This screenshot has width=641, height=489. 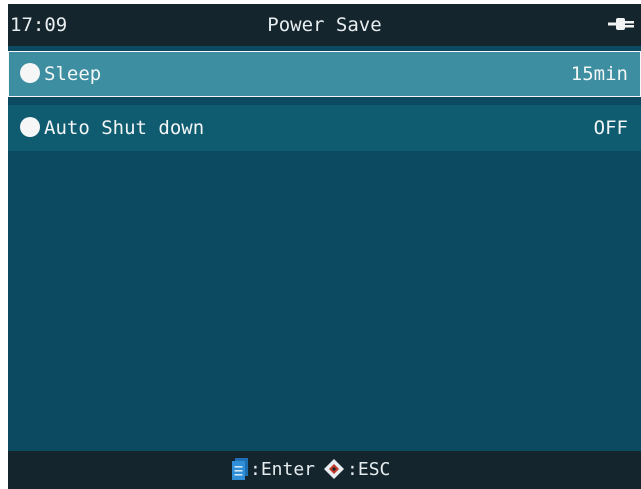 What do you see at coordinates (621, 24) in the screenshot?
I see `plug-icon` at bounding box center [621, 24].